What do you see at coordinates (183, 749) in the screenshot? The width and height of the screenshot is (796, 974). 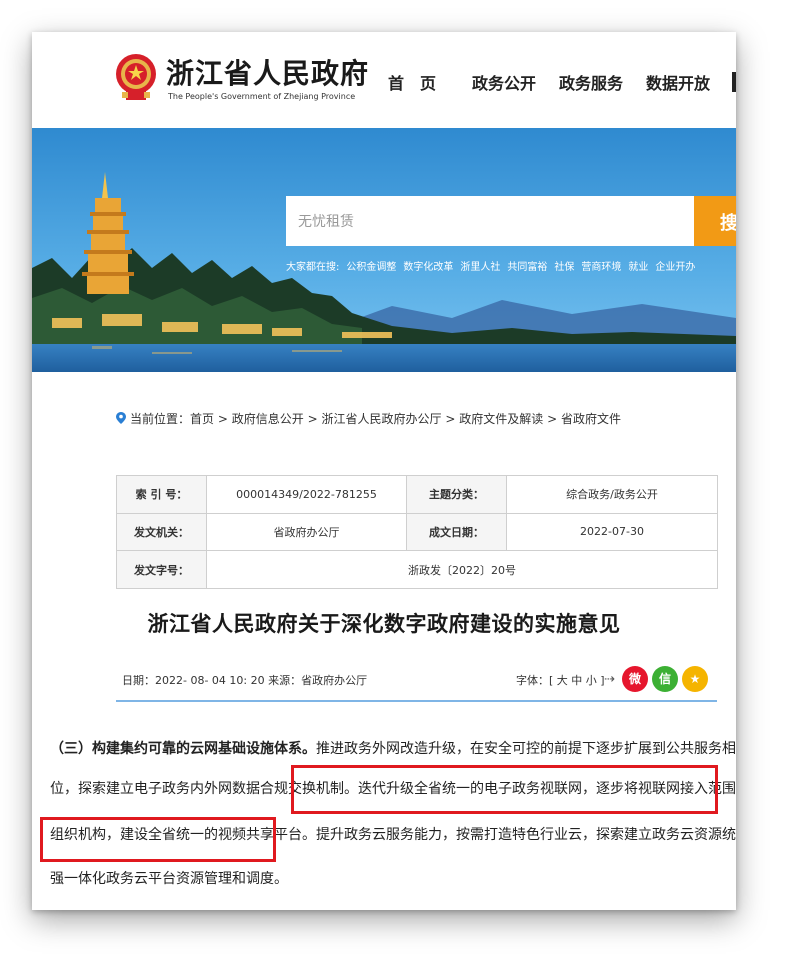 I see `section-heading: （三）构建集约可靠的云网基础设施体系。` at bounding box center [183, 749].